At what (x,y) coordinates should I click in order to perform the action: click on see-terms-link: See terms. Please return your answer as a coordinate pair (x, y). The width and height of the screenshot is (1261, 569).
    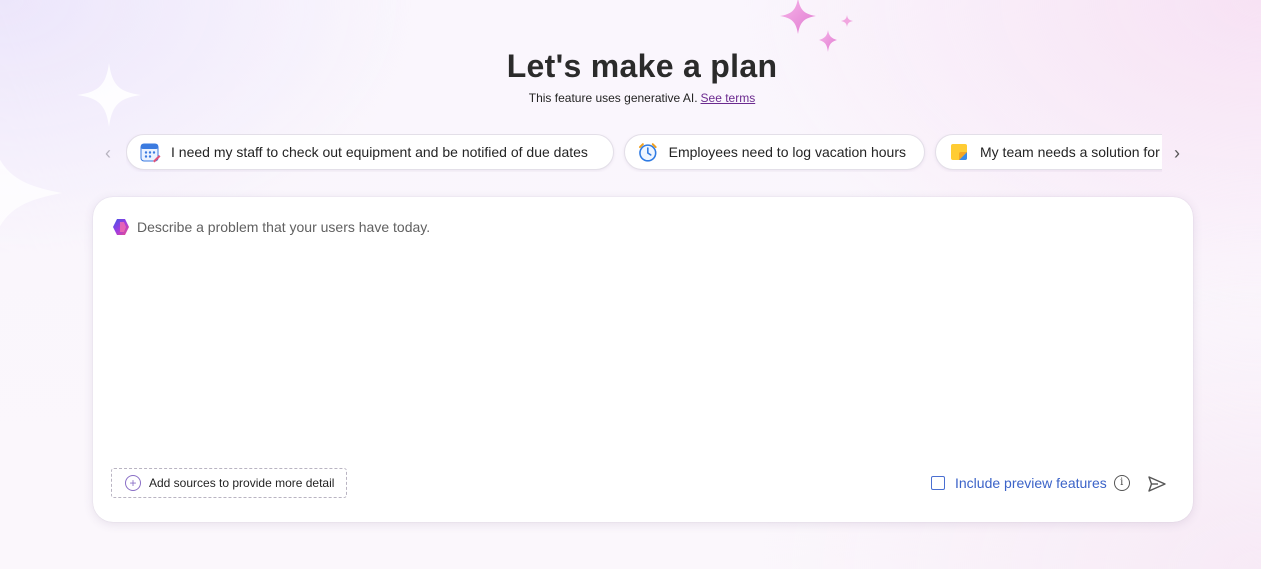
    Looking at the image, I should click on (728, 98).